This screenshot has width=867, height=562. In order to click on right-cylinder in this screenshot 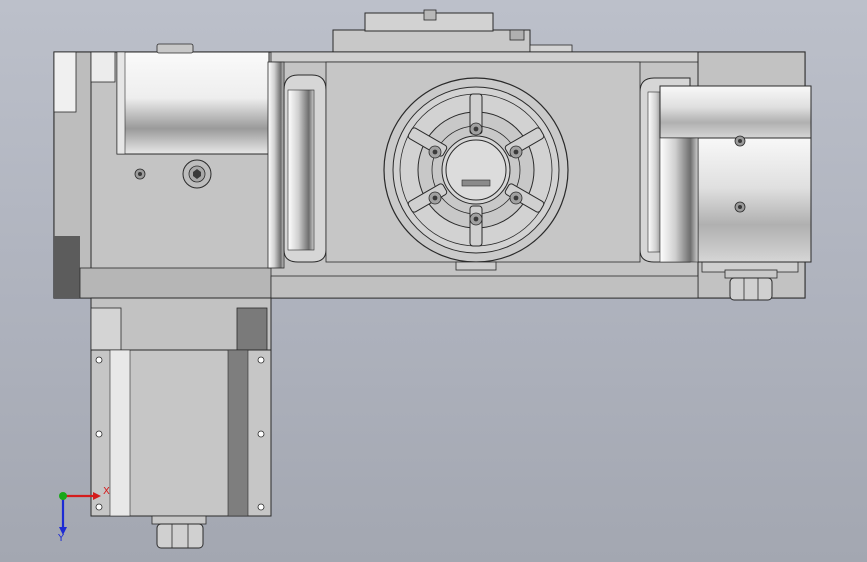, I will do `click(735, 174)`.